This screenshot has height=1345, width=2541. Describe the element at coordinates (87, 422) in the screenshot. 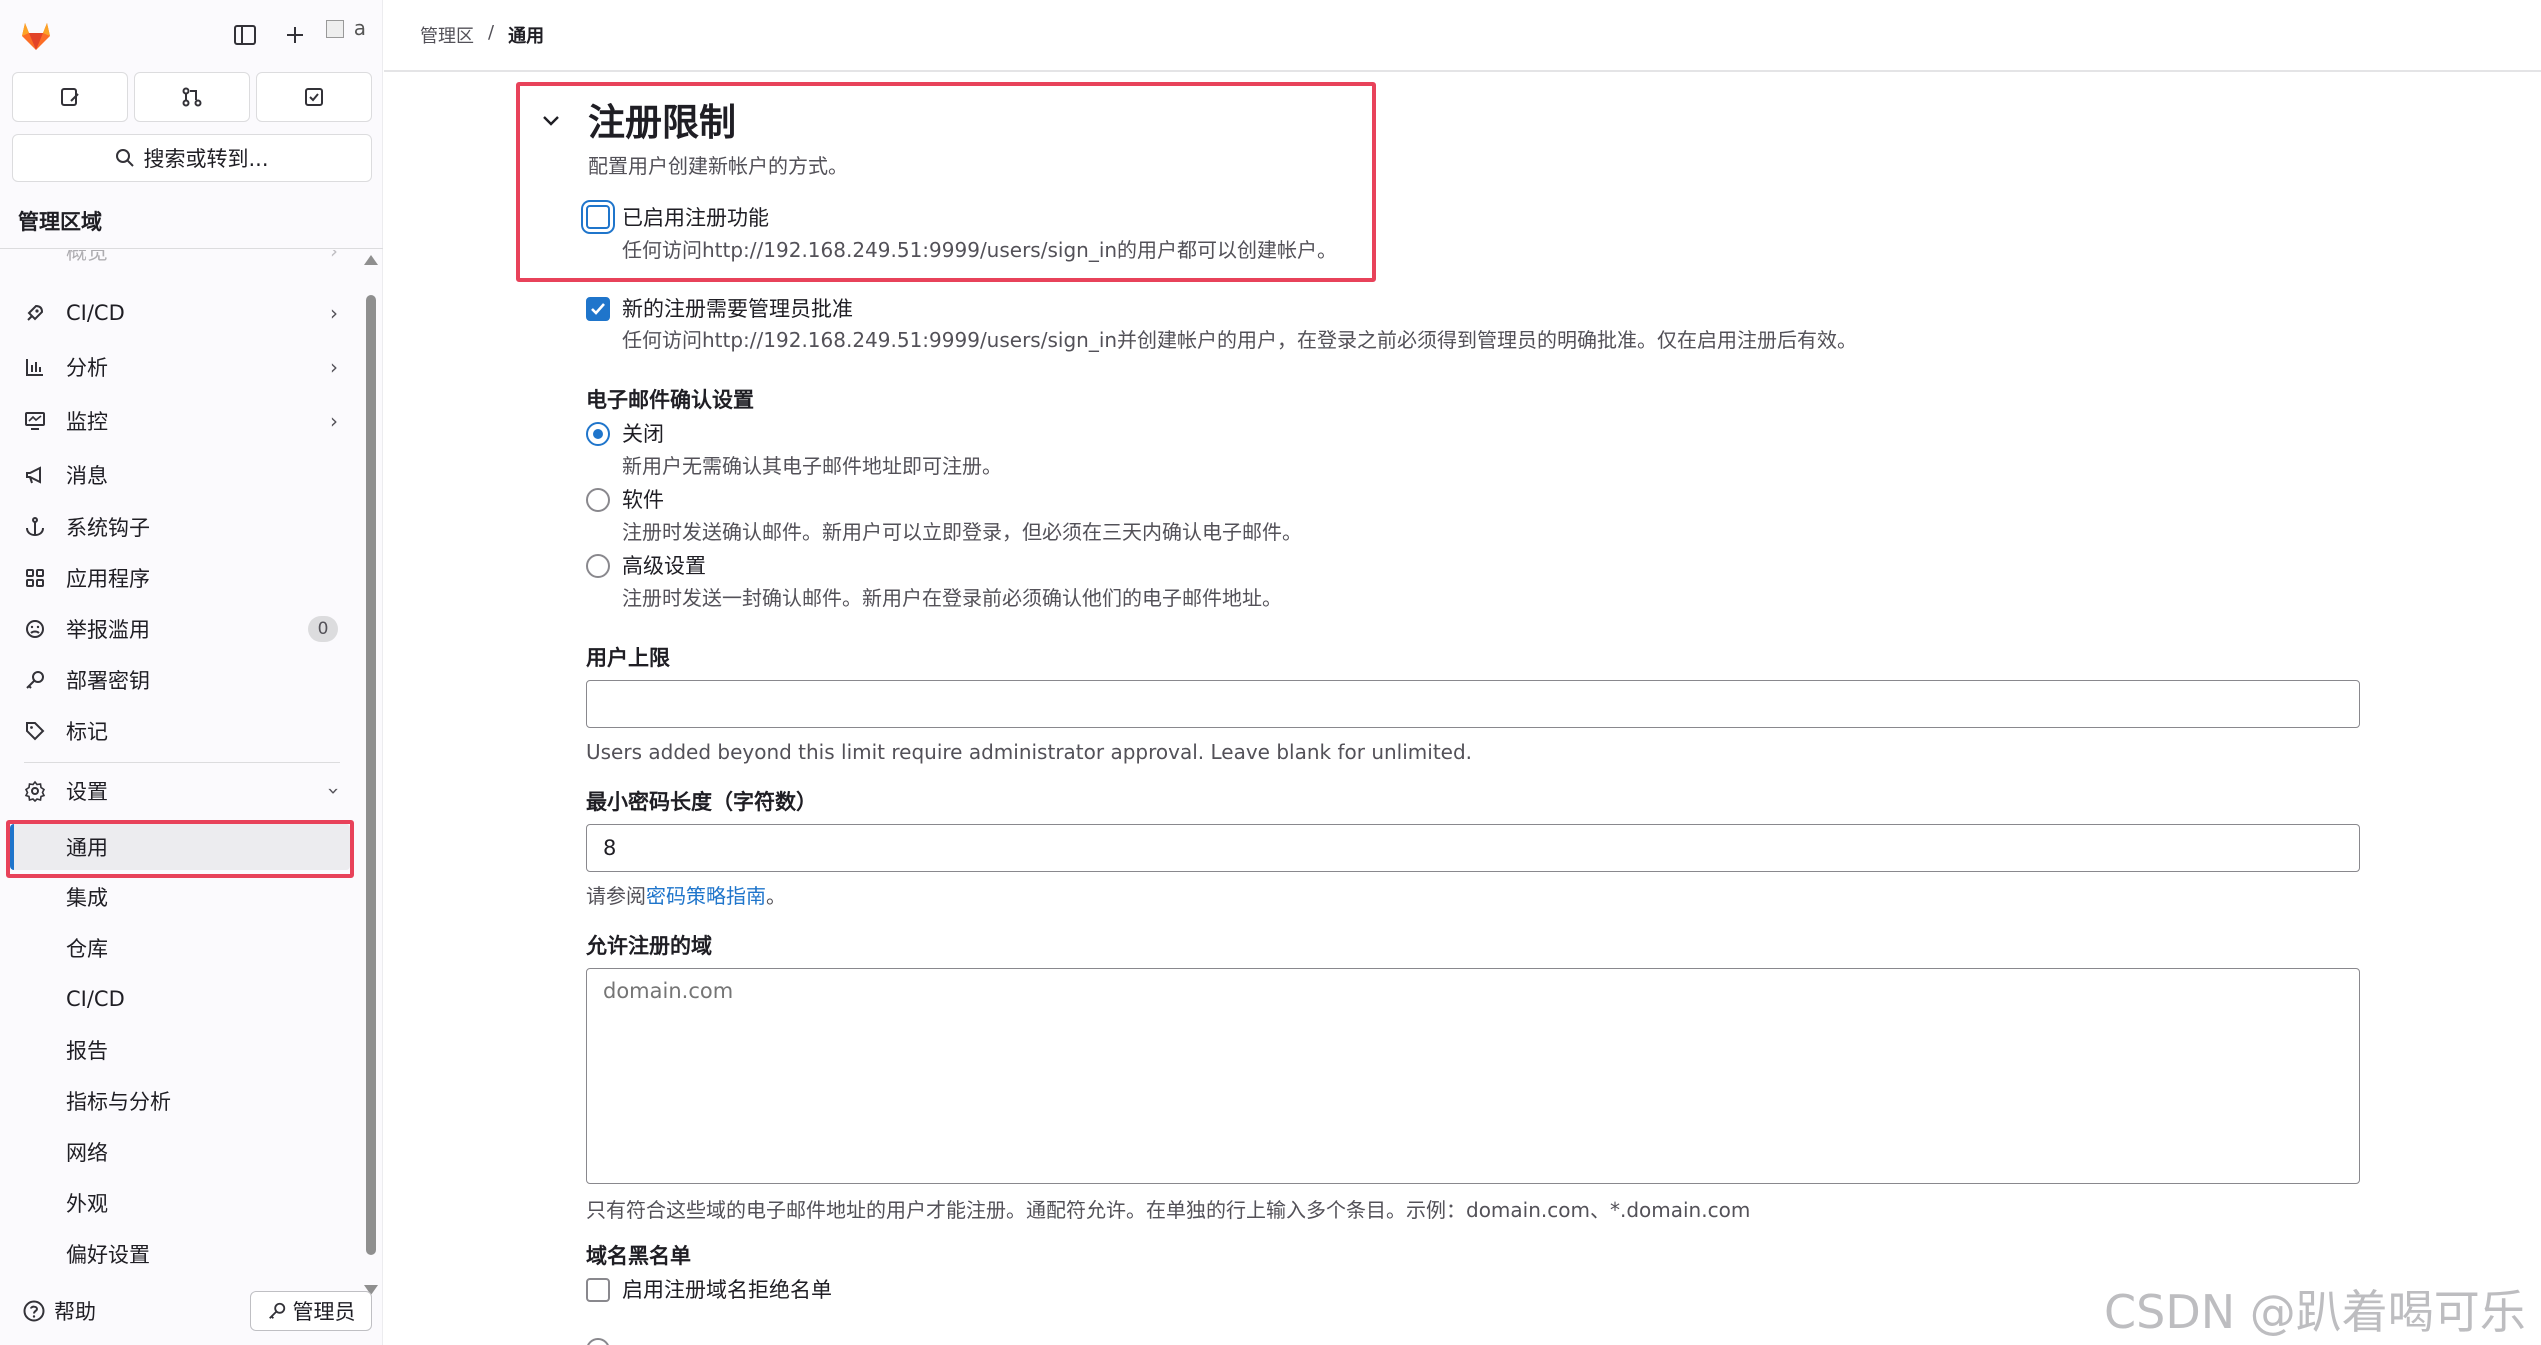

I see `sidebar-item-label: 监控` at that location.